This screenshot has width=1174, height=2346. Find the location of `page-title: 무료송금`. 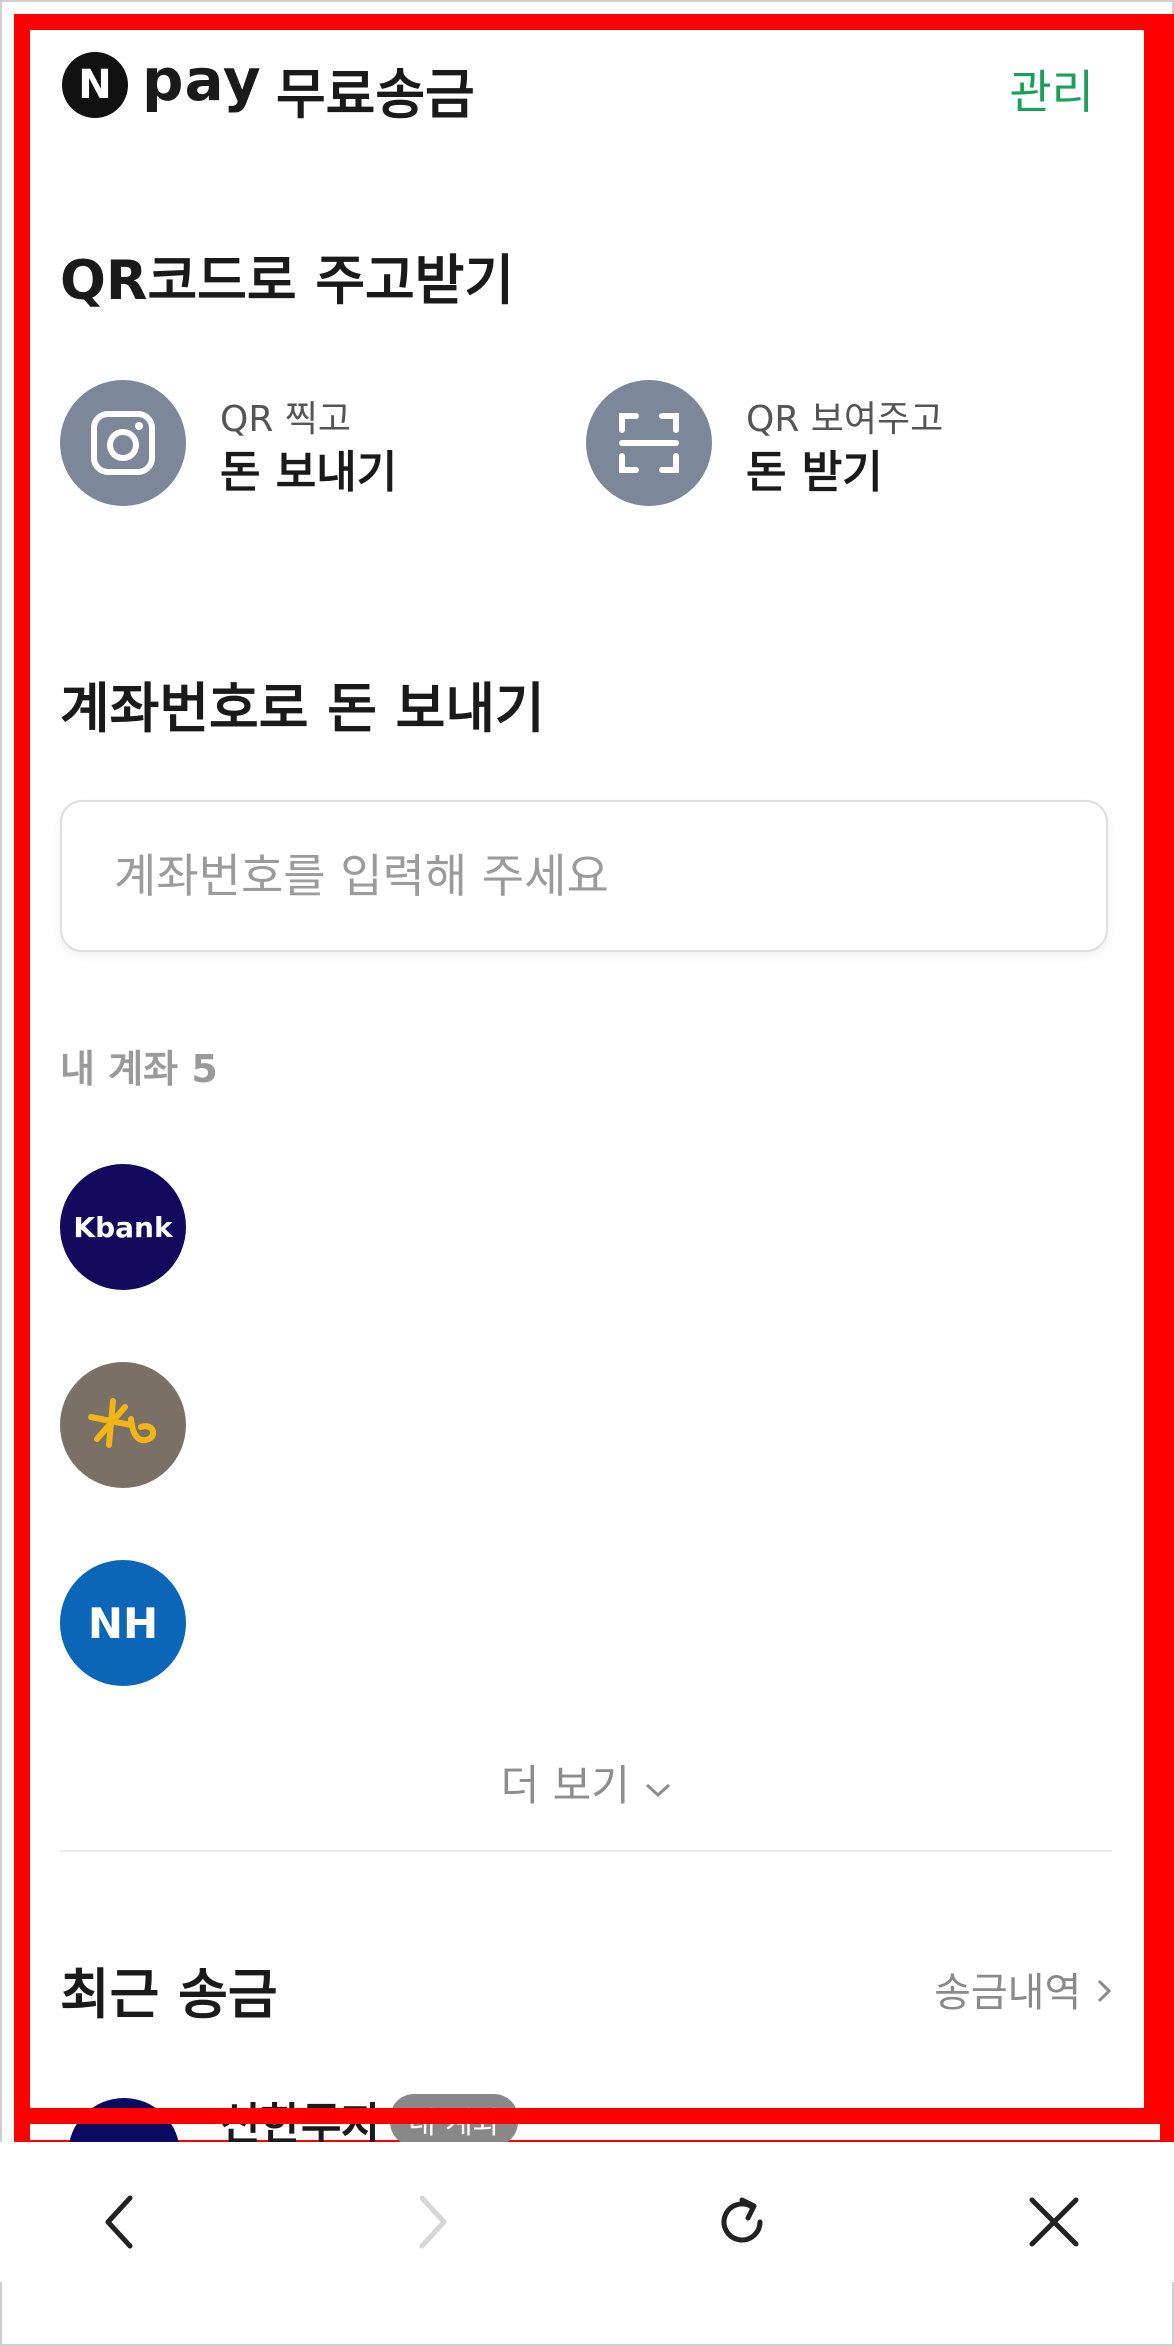

page-title: 무료송금 is located at coordinates (375, 94).